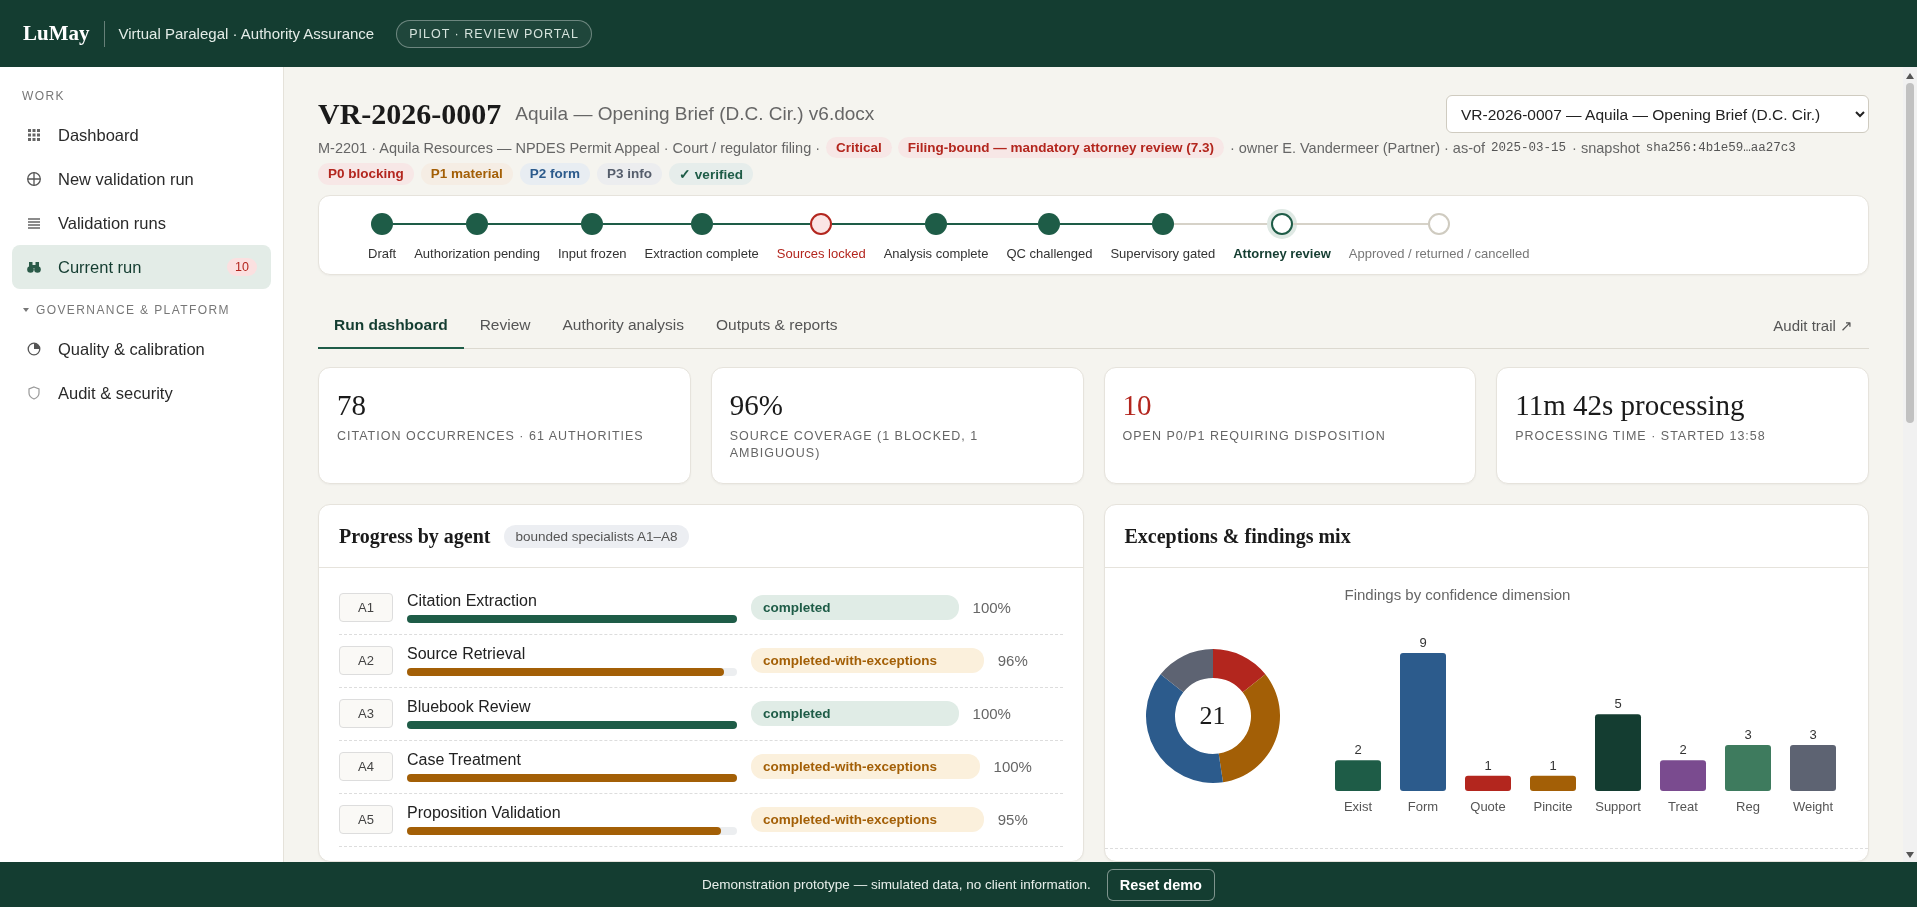 This screenshot has width=1917, height=907. Describe the element at coordinates (1212, 716) in the screenshot. I see `donut-total: 21` at that location.